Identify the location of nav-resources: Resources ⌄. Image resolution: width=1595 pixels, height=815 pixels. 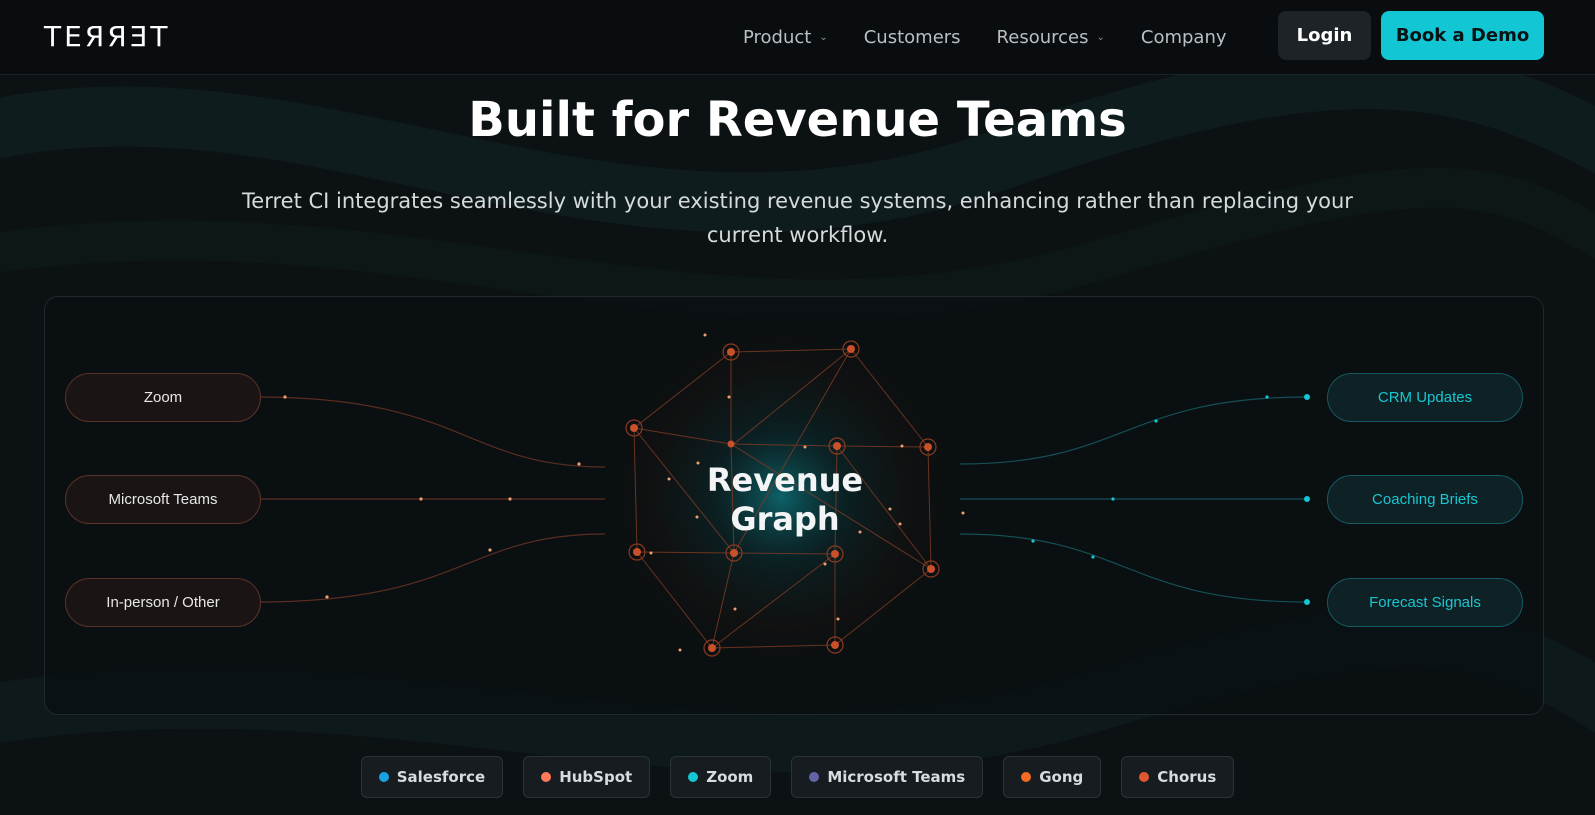
(1051, 37).